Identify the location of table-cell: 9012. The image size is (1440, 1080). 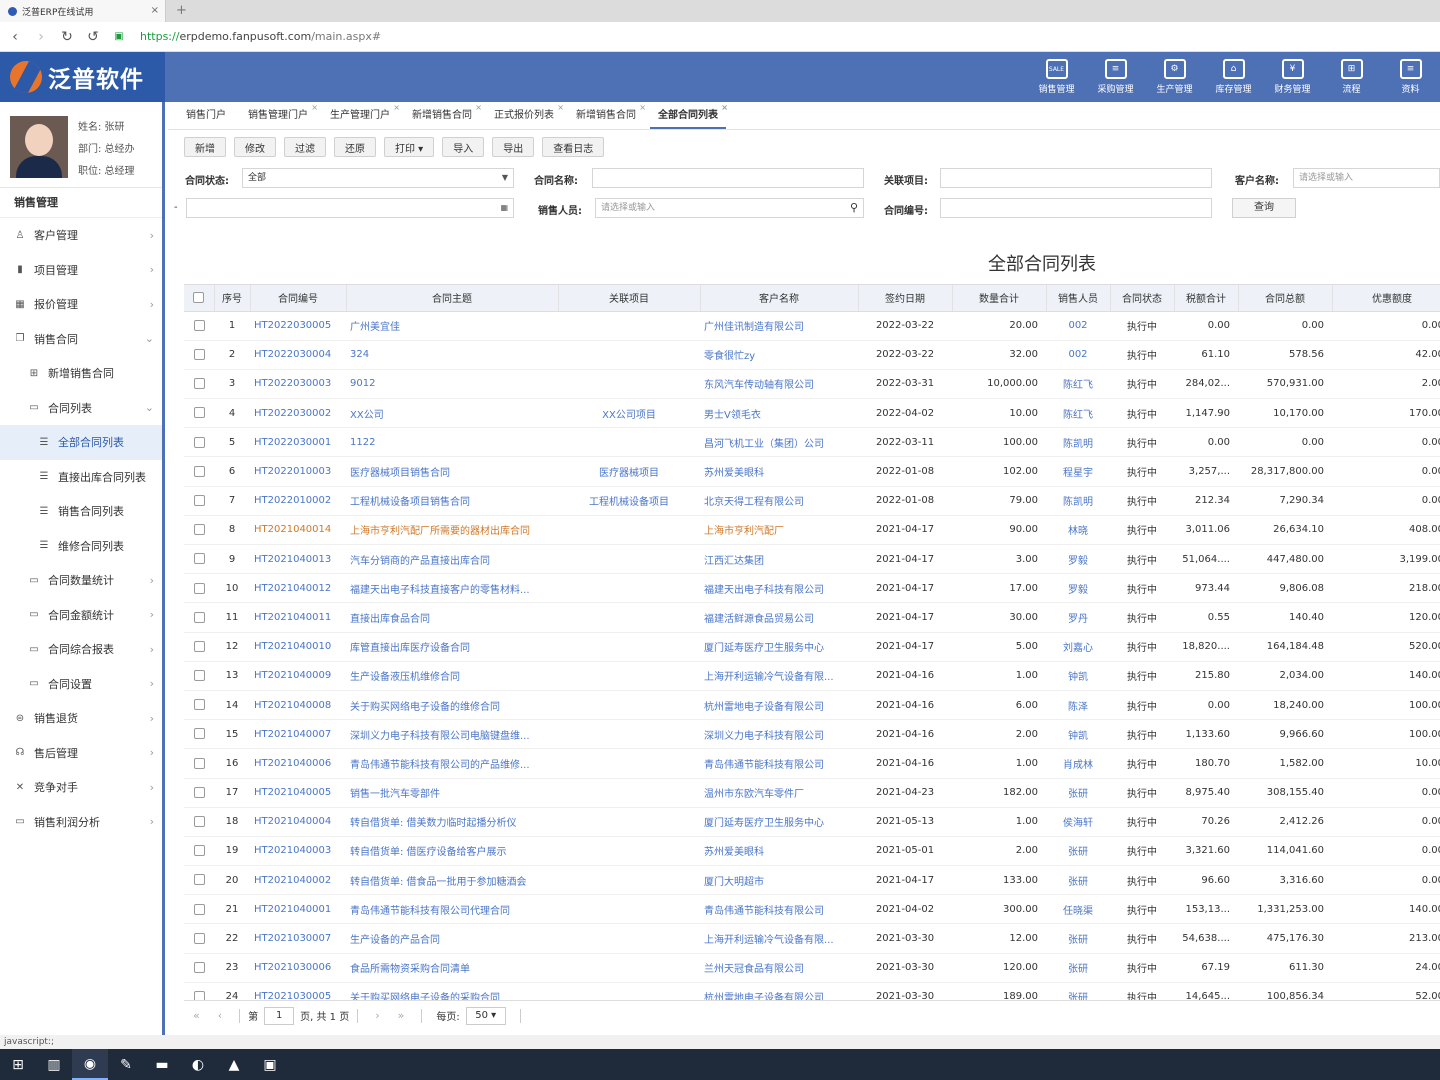
(452, 384).